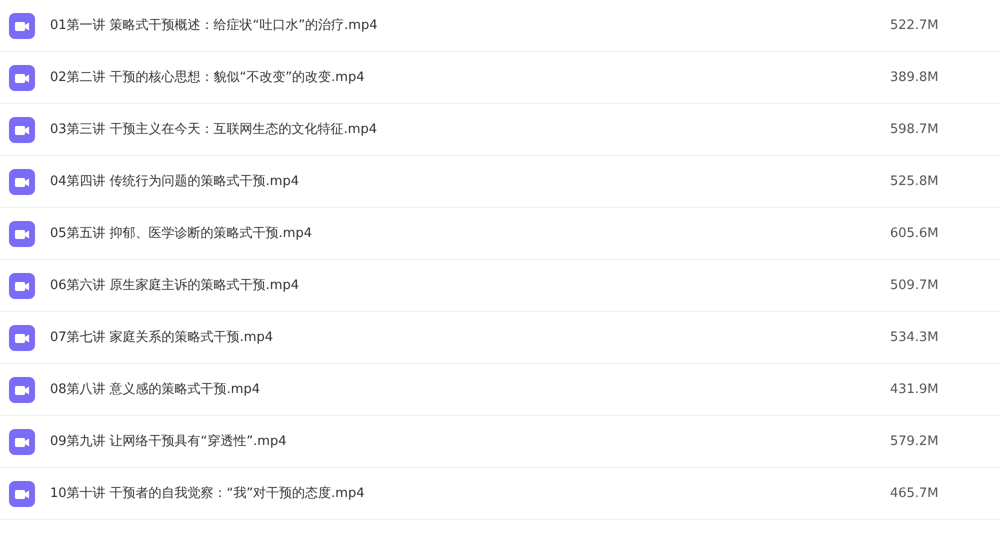 The width and height of the screenshot is (1000, 542). Describe the element at coordinates (470, 286) in the screenshot. I see `file-name: 06第六讲 原生家庭主诉的策略式干预.mp4` at that location.